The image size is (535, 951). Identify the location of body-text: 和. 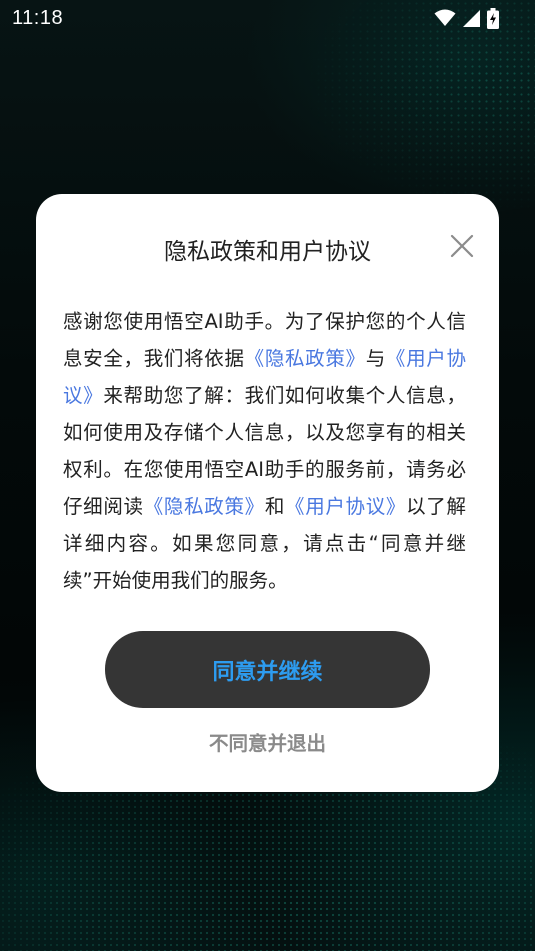
(275, 506).